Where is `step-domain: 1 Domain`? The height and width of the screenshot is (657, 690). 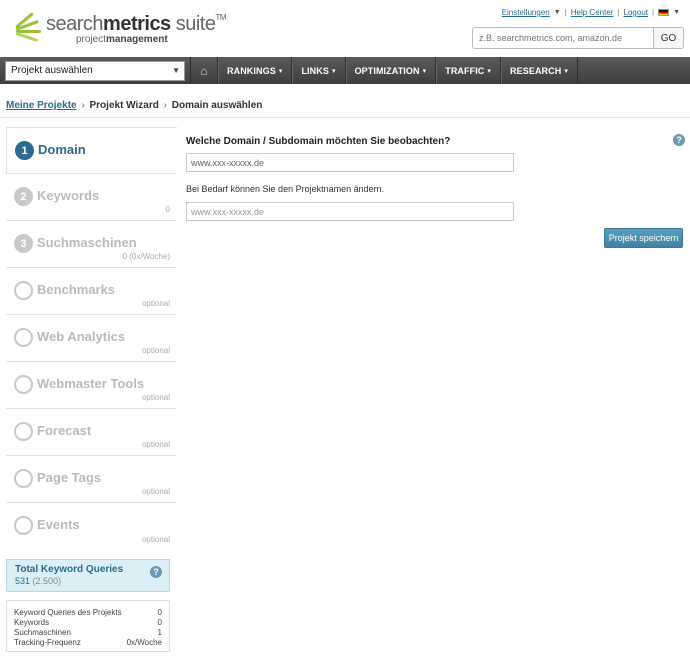 step-domain: 1 Domain is located at coordinates (91, 150).